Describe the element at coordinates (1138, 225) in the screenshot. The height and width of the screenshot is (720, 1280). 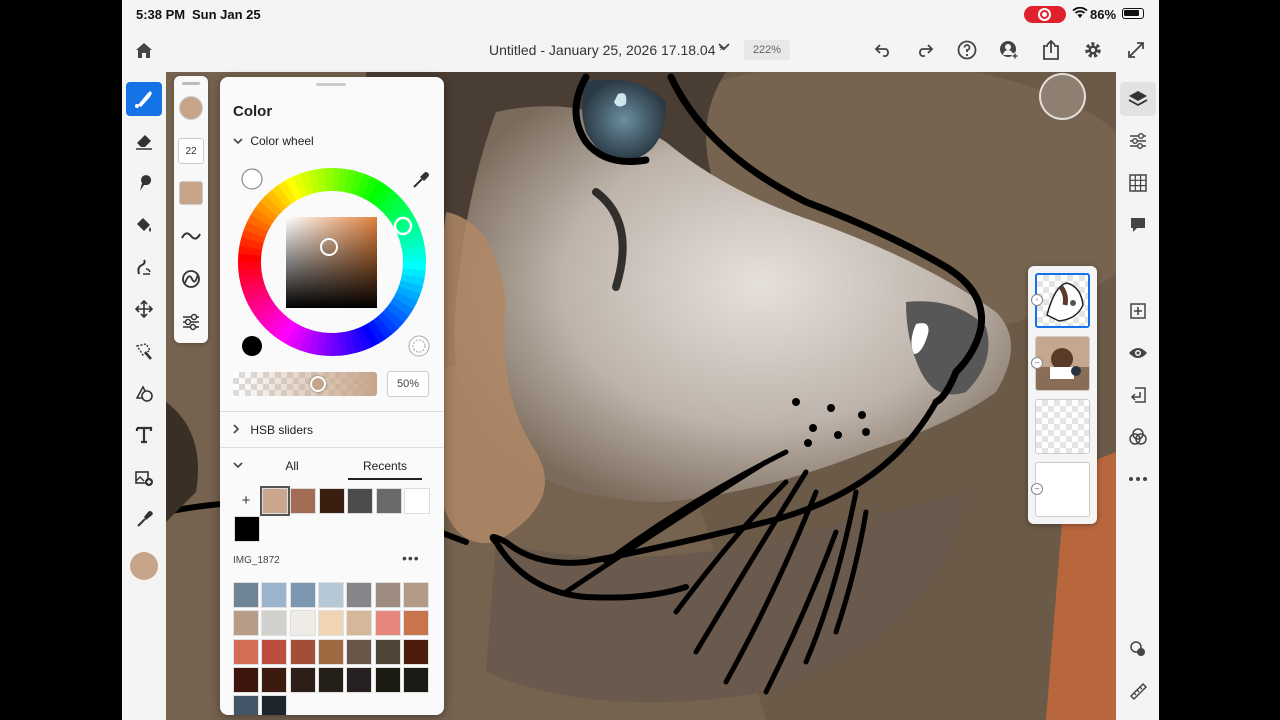
I see `comments-icon` at that location.